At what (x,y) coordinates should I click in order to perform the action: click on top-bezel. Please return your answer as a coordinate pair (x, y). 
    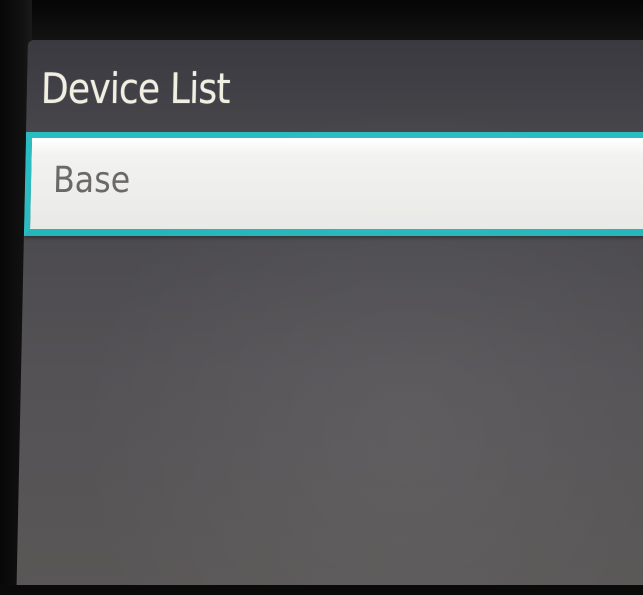
    Looking at the image, I should click on (321, 22).